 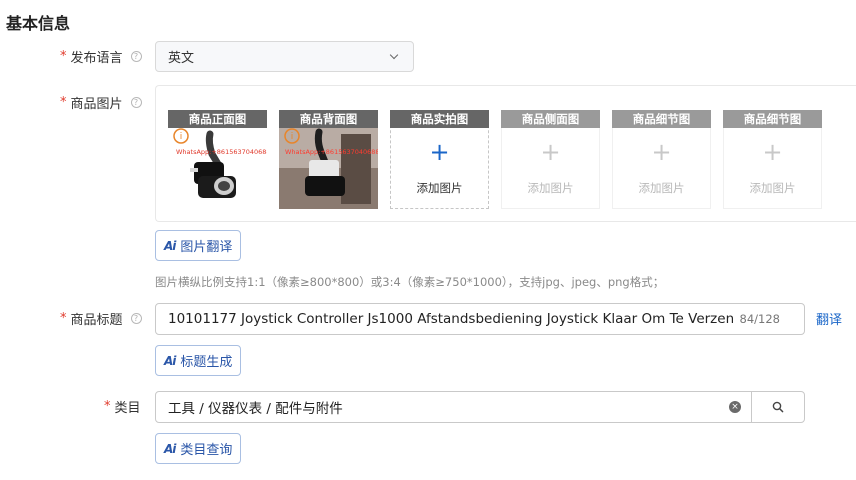 What do you see at coordinates (439, 119) in the screenshot?
I see `image-slot-header: 商品实拍图` at bounding box center [439, 119].